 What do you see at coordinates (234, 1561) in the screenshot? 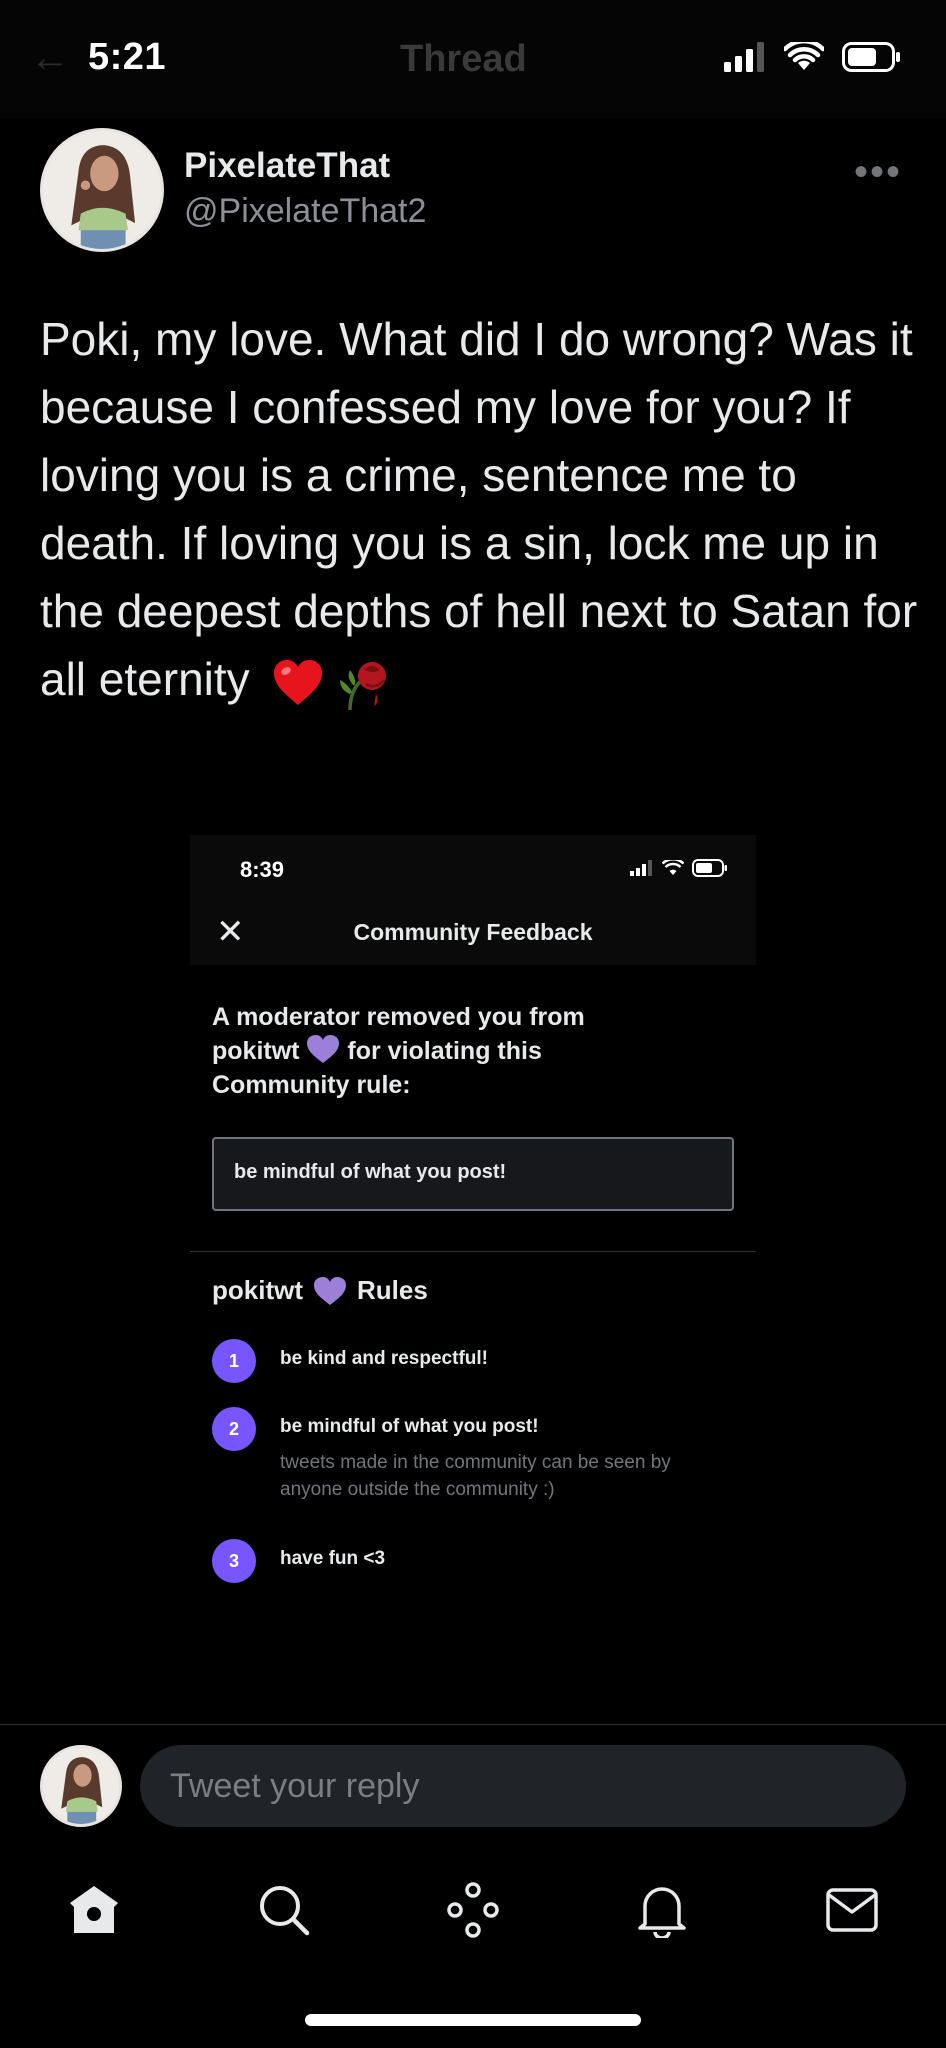
I see `rule-number: 3` at bounding box center [234, 1561].